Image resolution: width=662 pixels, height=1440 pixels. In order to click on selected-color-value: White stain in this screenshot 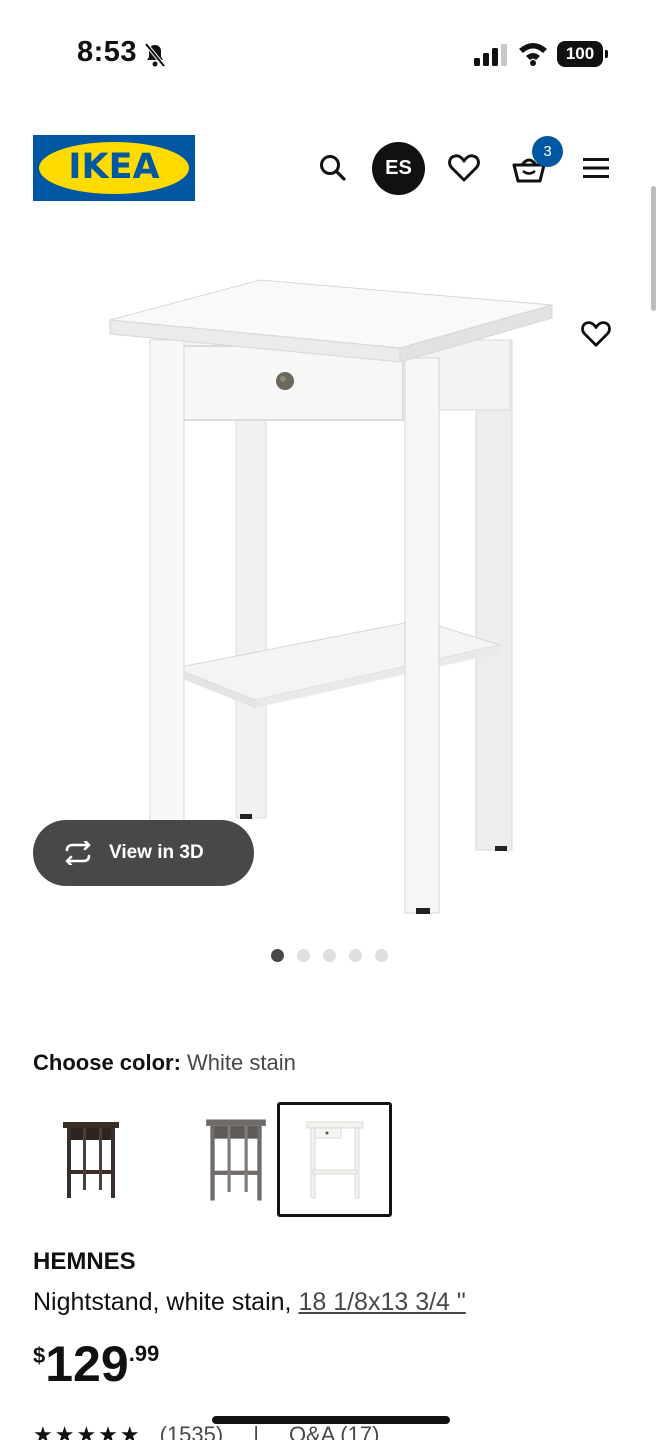, I will do `click(241, 1062)`.